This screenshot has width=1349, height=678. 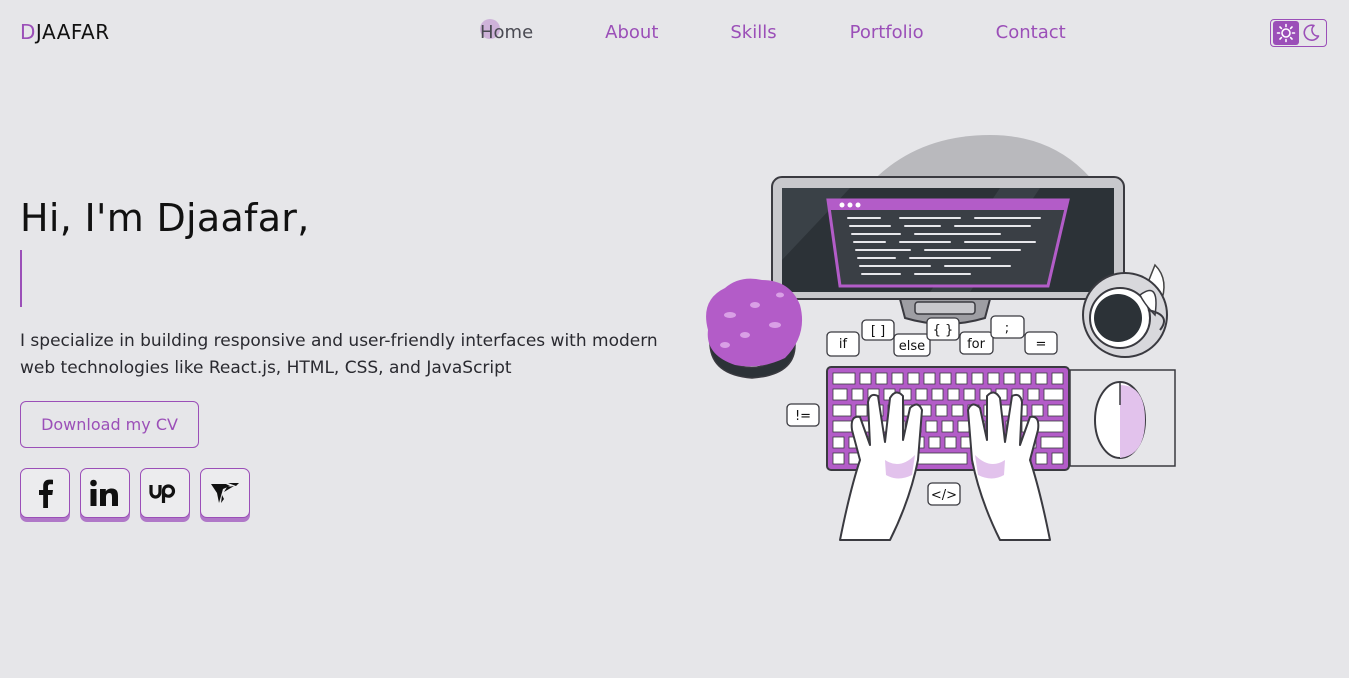 I want to click on facebook-icon, so click(x=46, y=493).